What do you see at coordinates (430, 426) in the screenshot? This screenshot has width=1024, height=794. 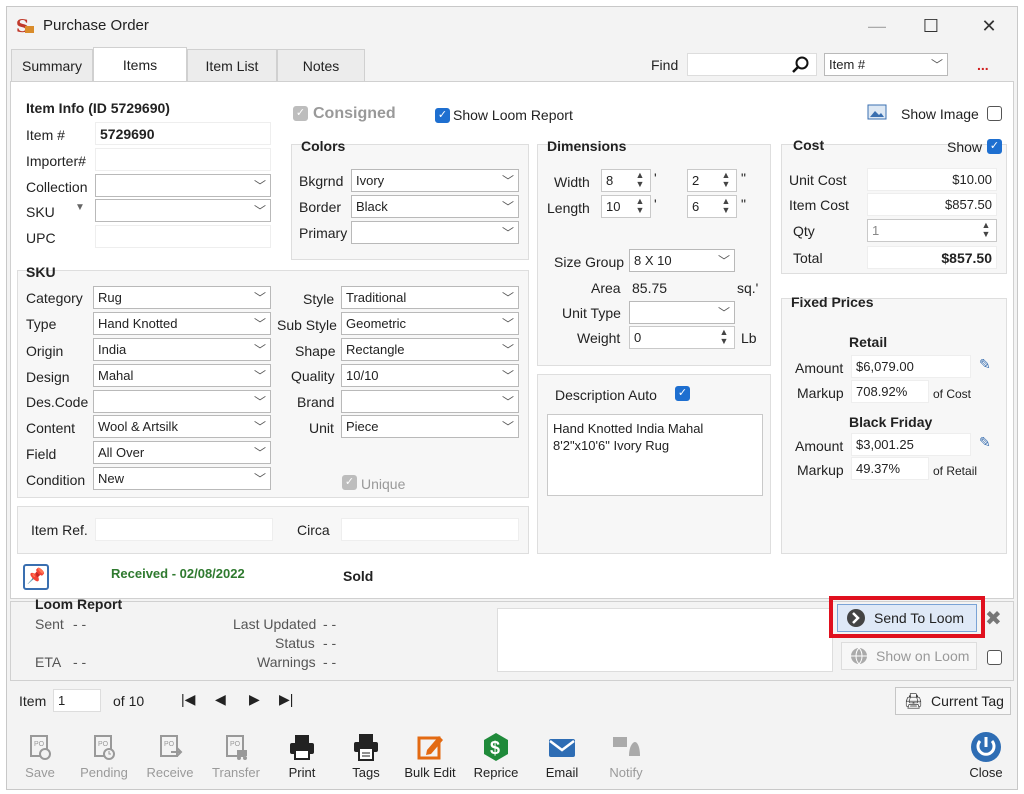 I see `unit-select: Piece ﹀` at bounding box center [430, 426].